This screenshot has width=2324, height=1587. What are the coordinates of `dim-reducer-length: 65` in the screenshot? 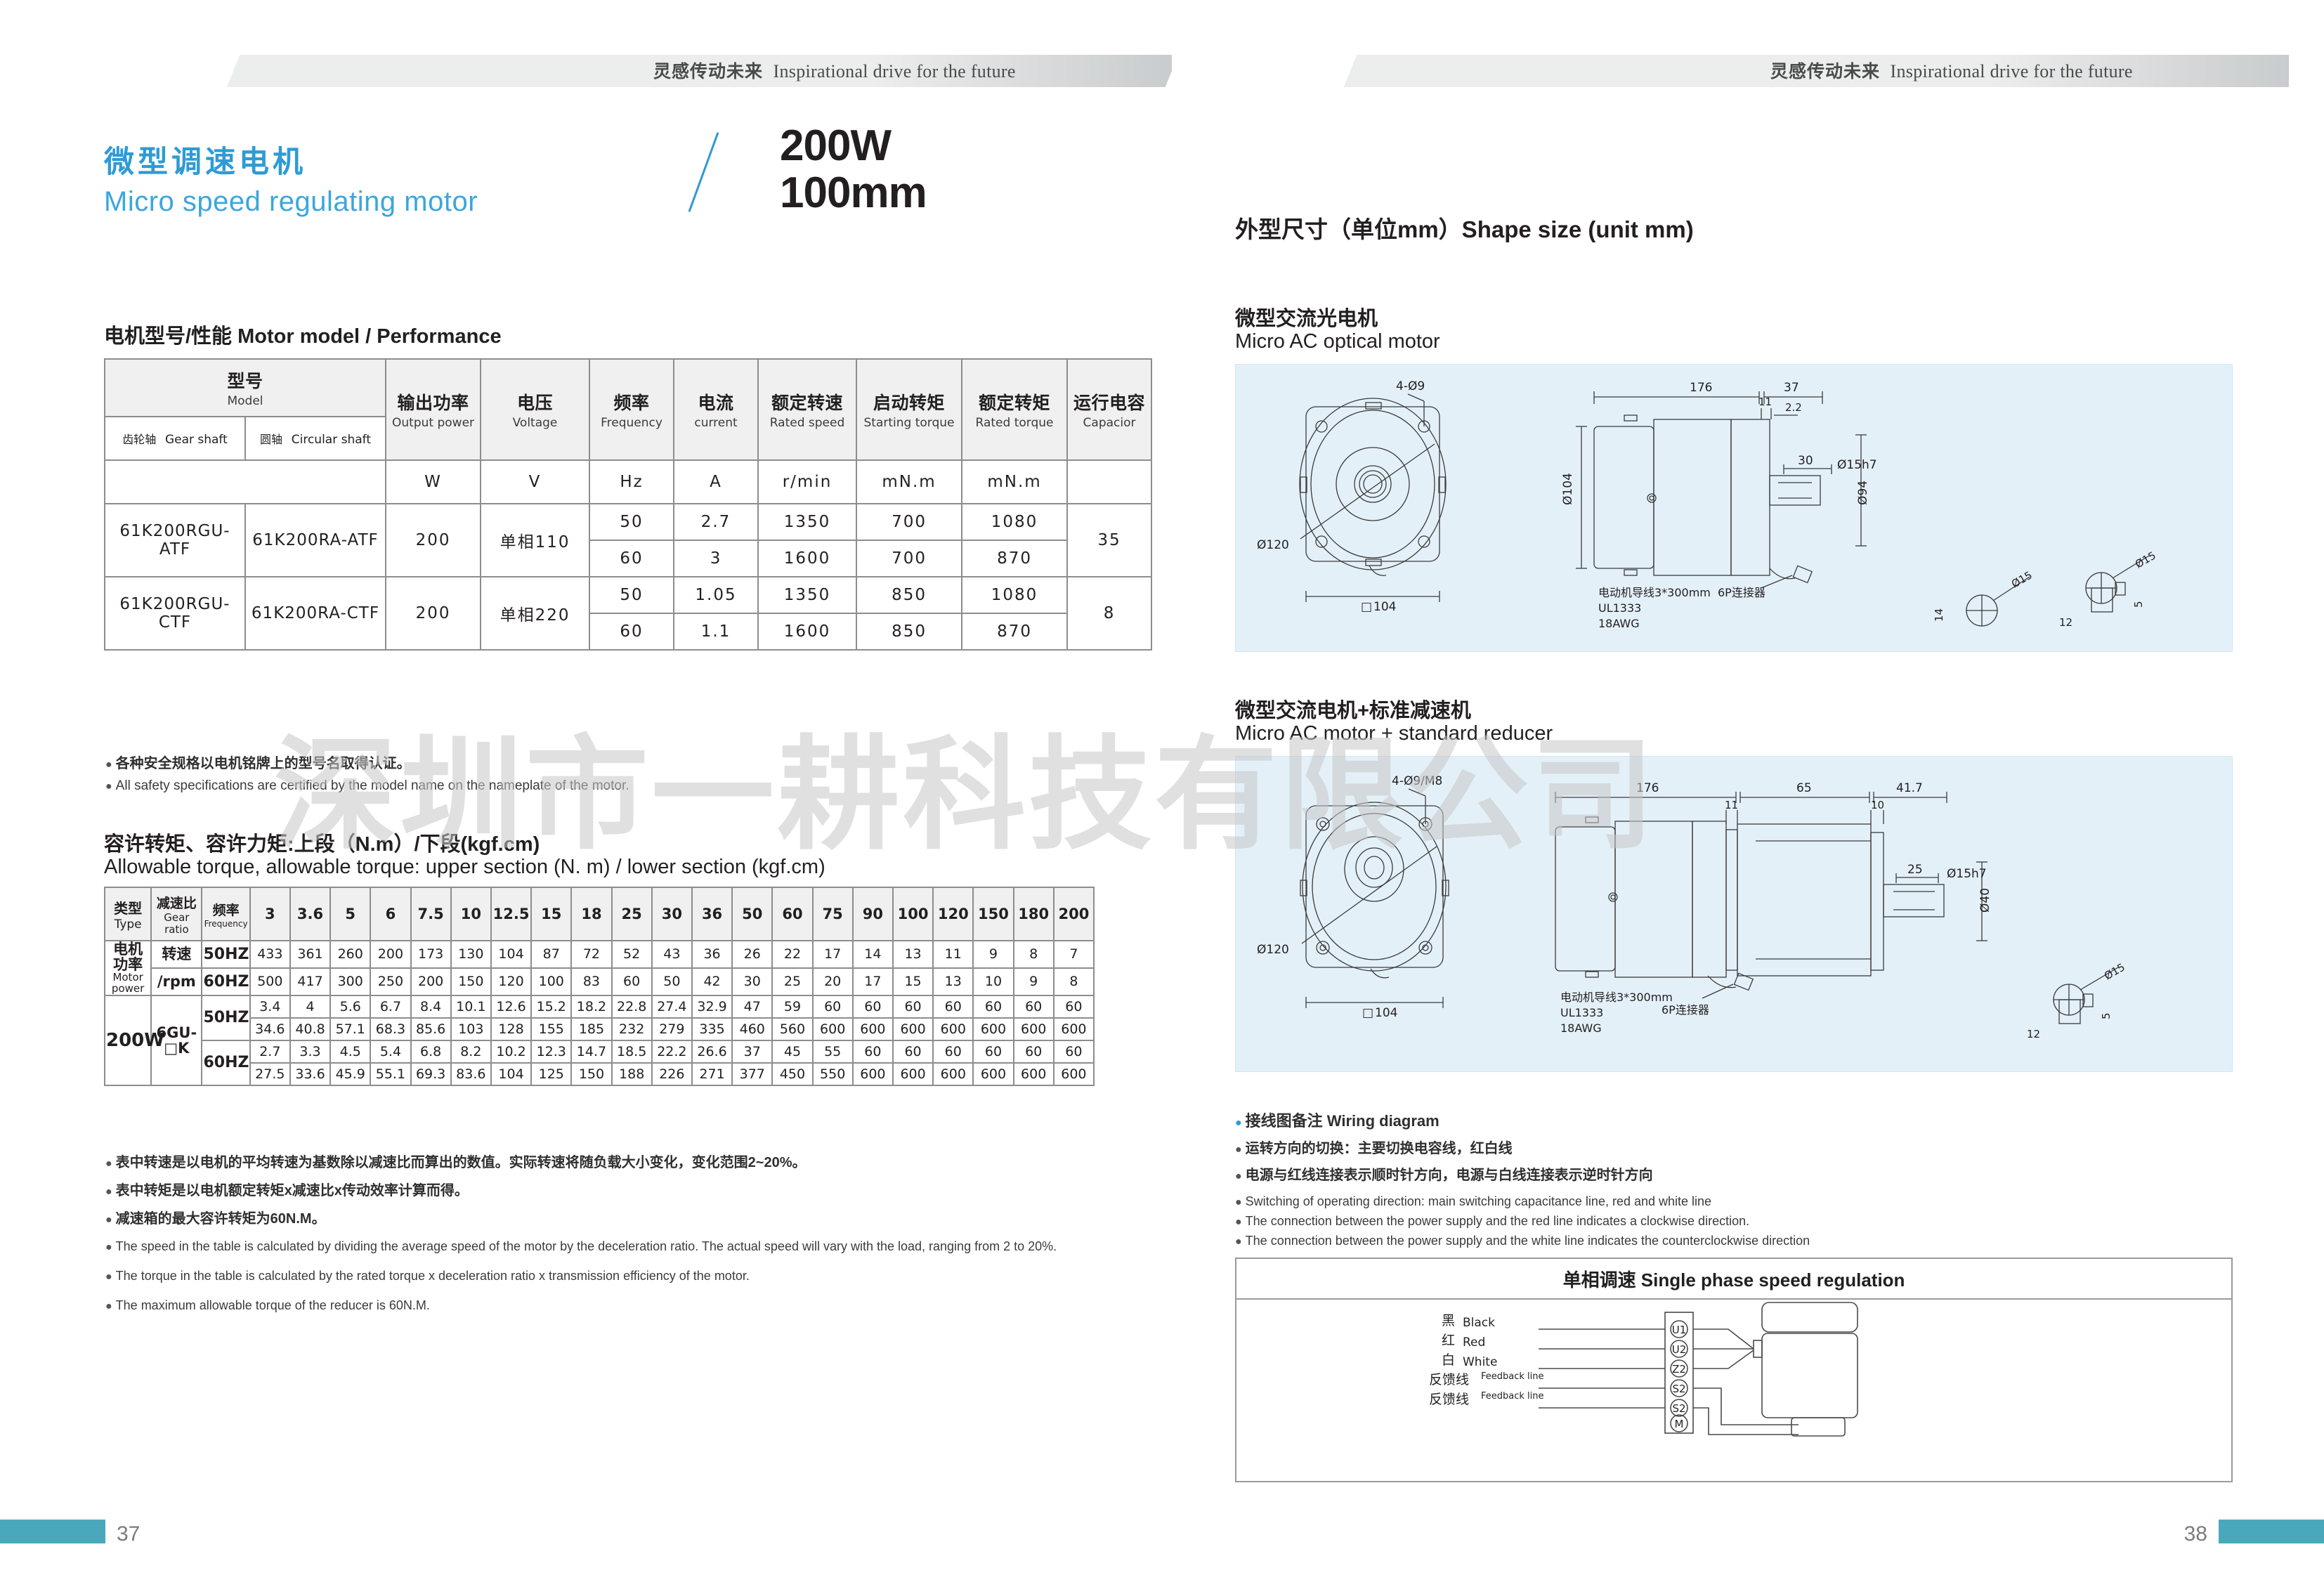 It's located at (1804, 788).